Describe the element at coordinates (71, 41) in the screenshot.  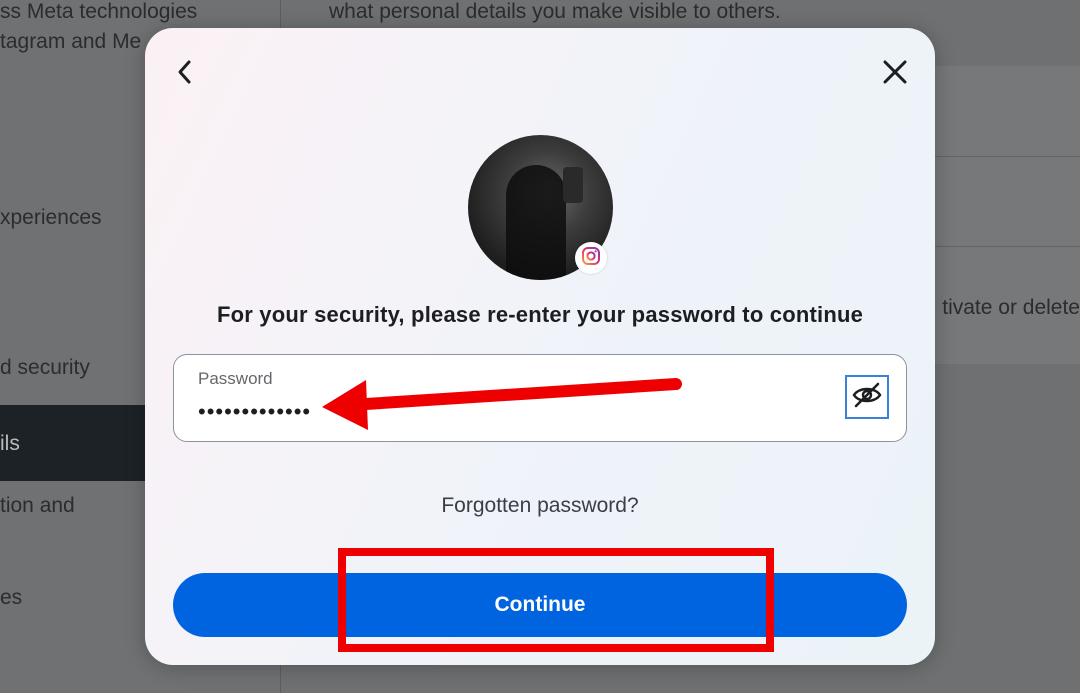
I see `sidebar-text: tagram and Me` at that location.